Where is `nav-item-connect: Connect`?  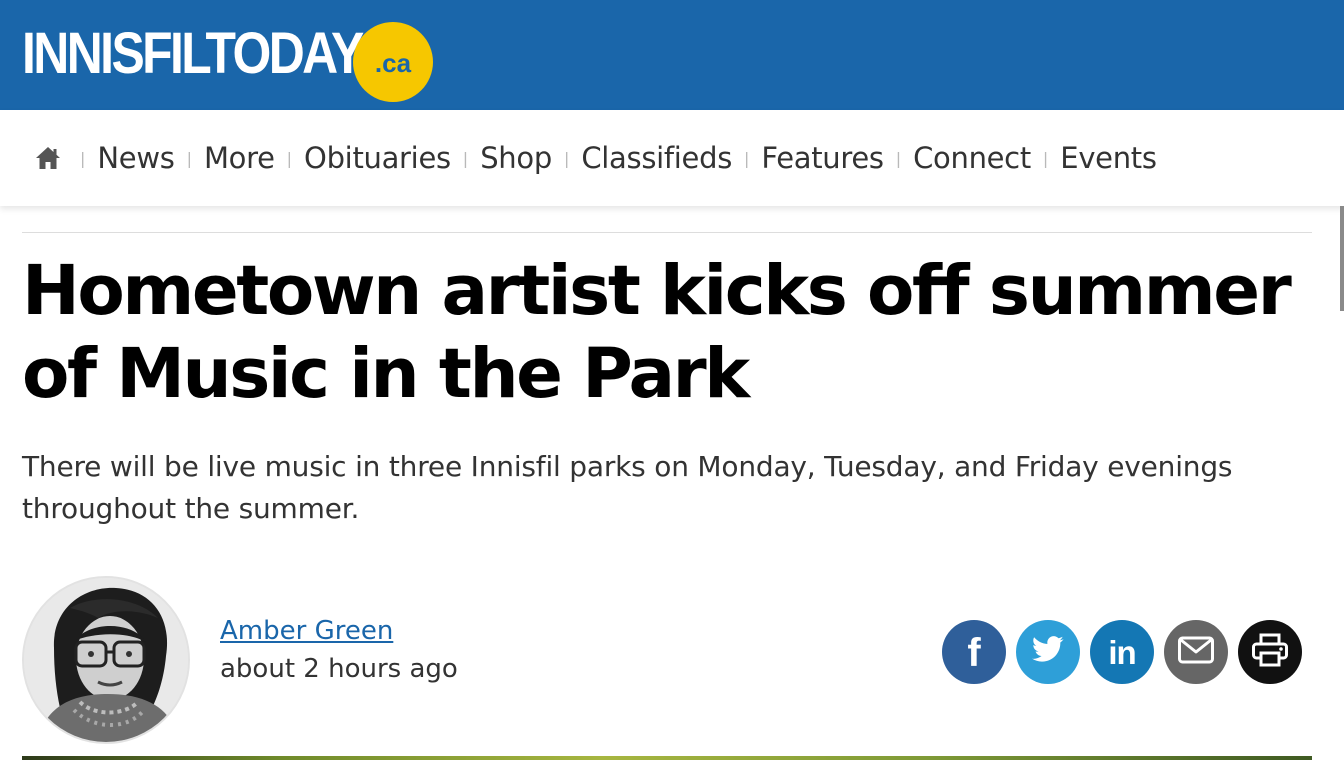 nav-item-connect: Connect is located at coordinates (972, 158).